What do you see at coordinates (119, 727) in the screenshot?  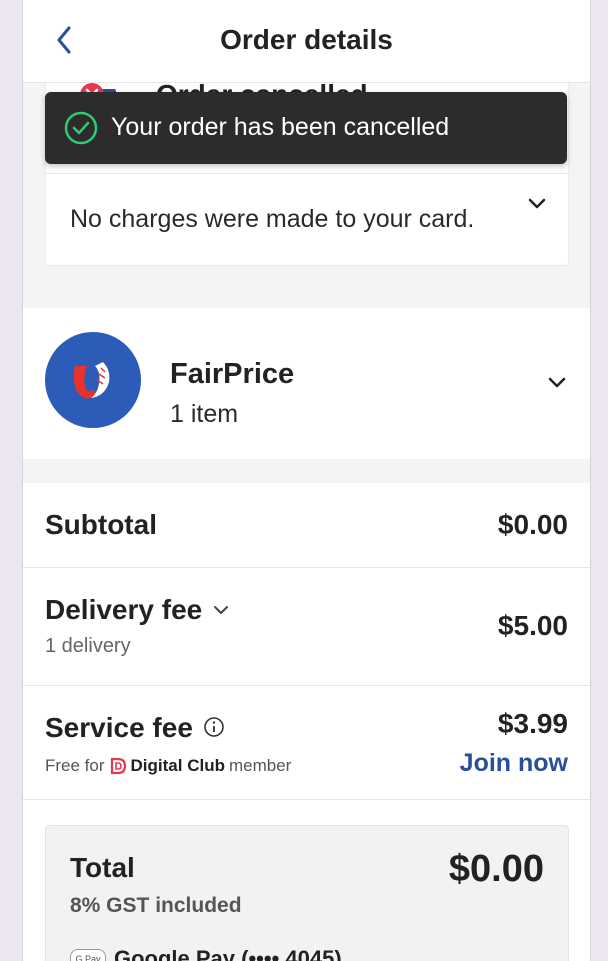 I see `service-fee-label: Service fee` at bounding box center [119, 727].